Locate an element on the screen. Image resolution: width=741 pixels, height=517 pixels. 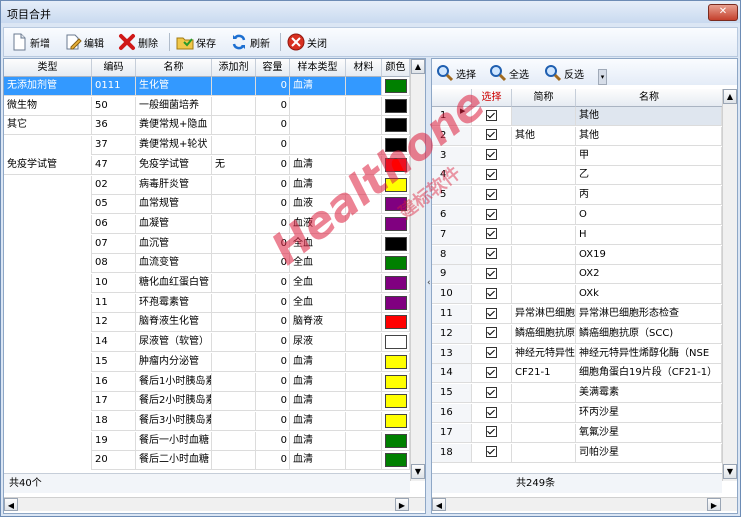
table-row: 05 血常规管 0 血液 is located at coordinates (207, 205).